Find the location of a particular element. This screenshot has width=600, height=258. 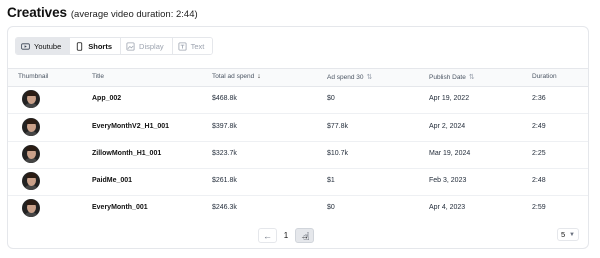

hand-pointer-icon: ☝ is located at coordinates (306, 237).